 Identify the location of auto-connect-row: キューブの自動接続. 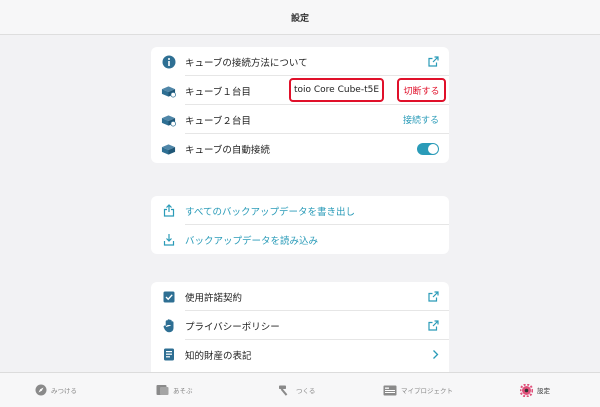
(300, 148).